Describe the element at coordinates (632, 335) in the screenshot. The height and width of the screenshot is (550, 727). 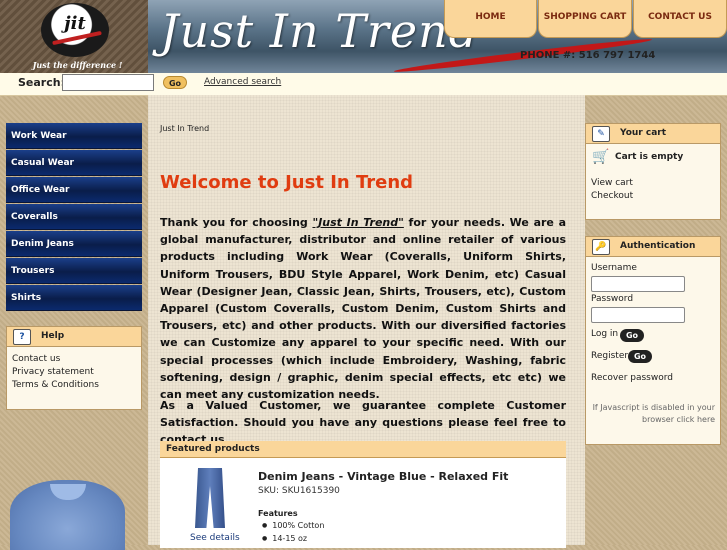
I see `login-go-button: Go` at that location.